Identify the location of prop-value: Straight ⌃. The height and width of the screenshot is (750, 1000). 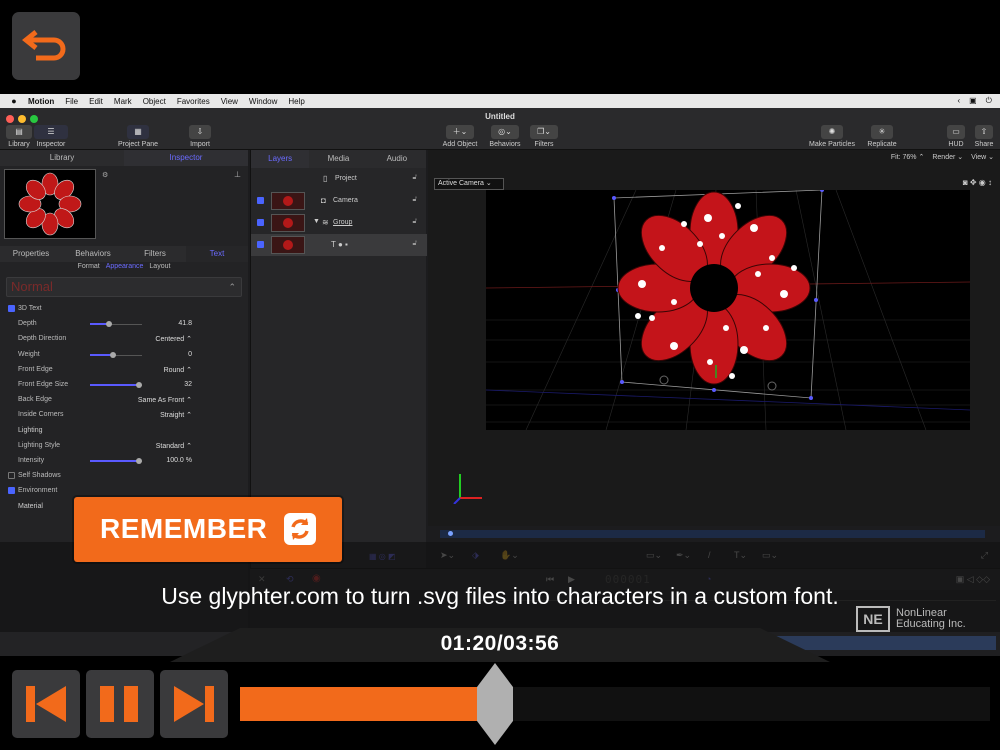
(176, 415).